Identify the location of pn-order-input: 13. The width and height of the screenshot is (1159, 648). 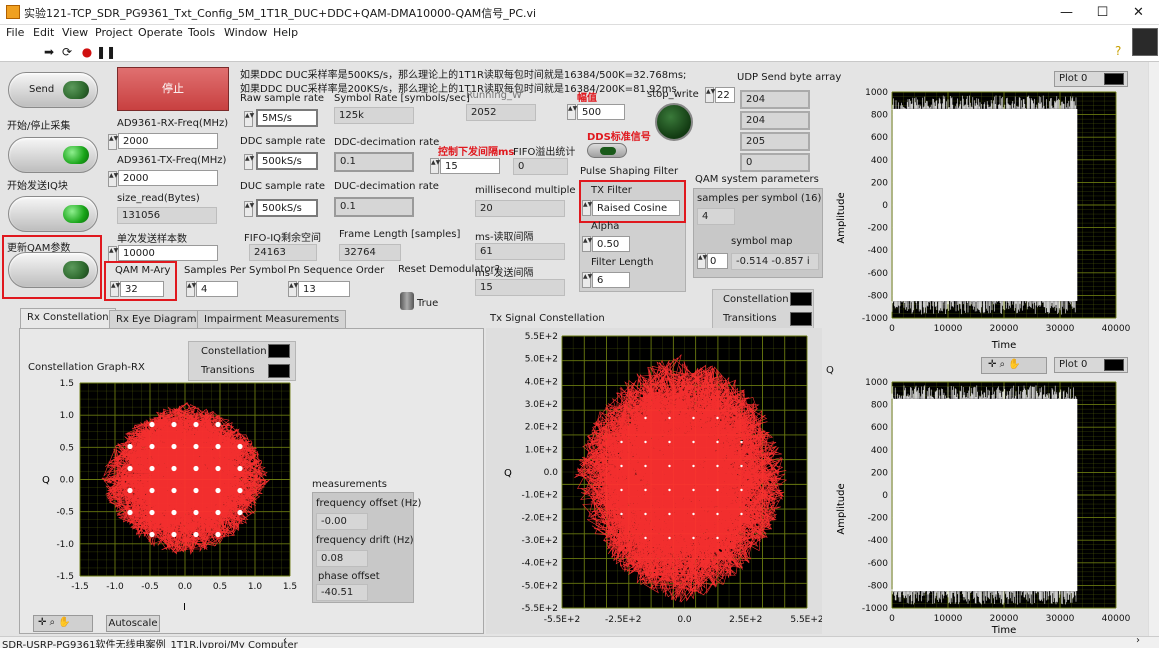
(324, 289).